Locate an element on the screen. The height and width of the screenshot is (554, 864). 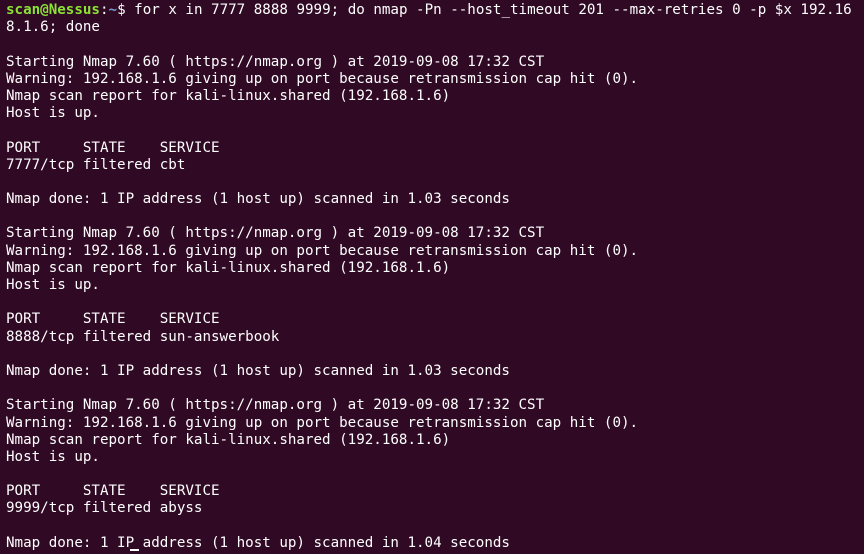
prompt-user-host: scan@Nessus is located at coordinates (53, 10).